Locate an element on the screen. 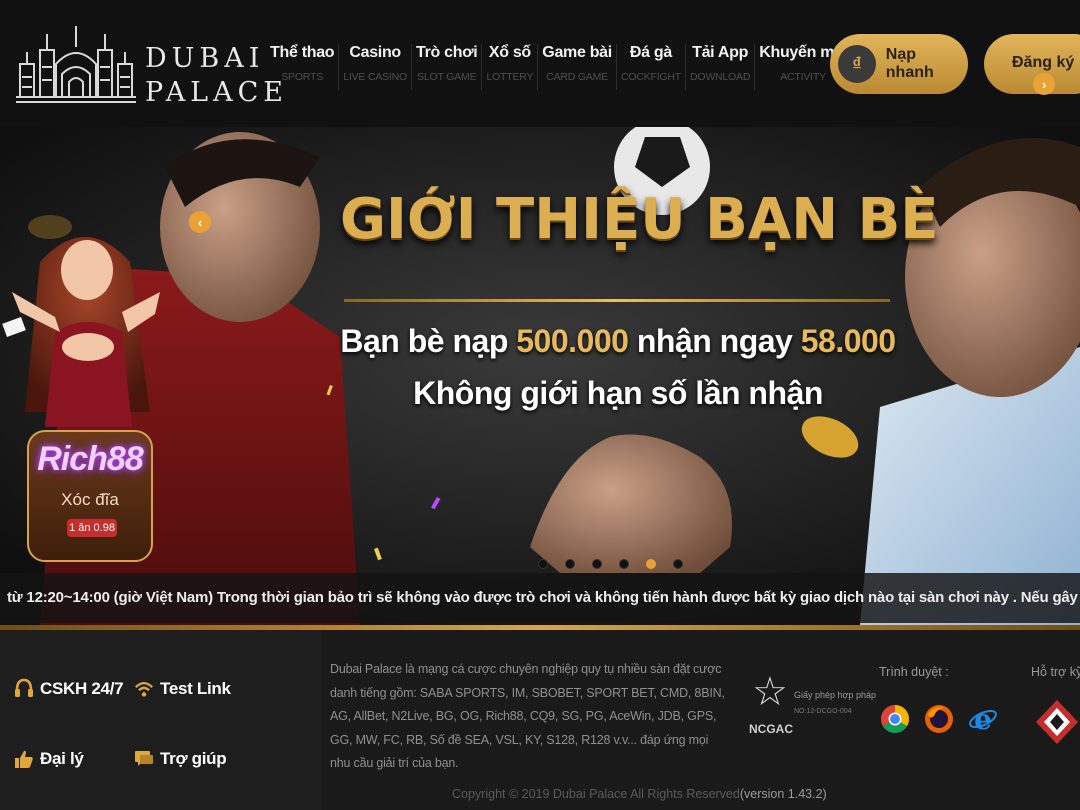  nav-sublabel: SPORTS is located at coordinates (302, 77).